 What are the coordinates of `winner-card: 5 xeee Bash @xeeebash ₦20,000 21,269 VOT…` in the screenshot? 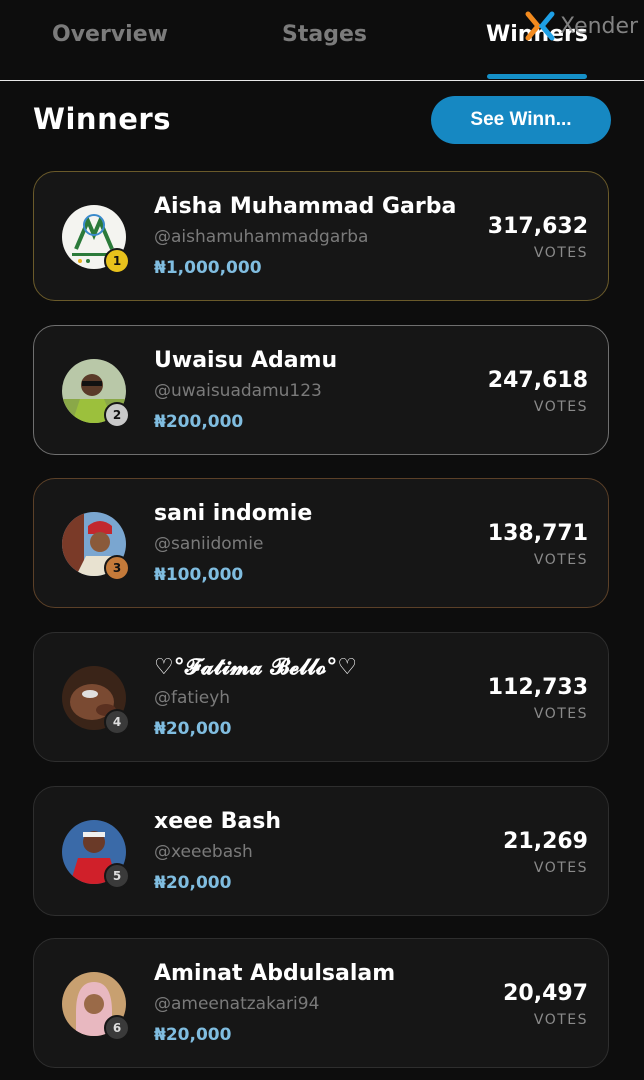 It's located at (321, 851).